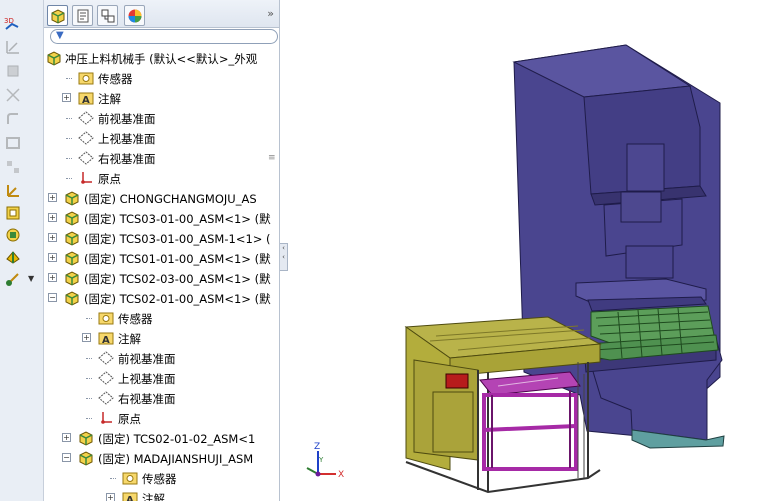  I want to click on smart-dimension-icon, so click(13, 47).